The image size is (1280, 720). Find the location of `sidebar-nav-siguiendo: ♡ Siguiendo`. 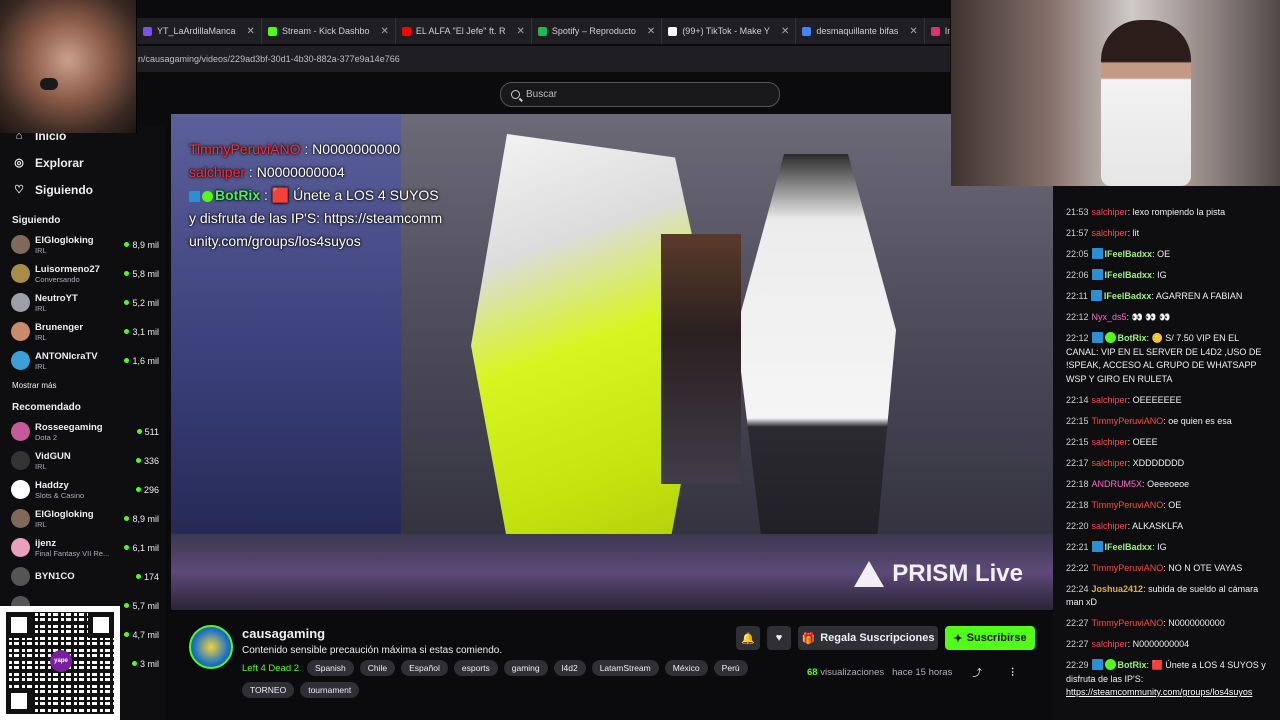

sidebar-nav-siguiendo: ♡ Siguiendo is located at coordinates (82, 189).